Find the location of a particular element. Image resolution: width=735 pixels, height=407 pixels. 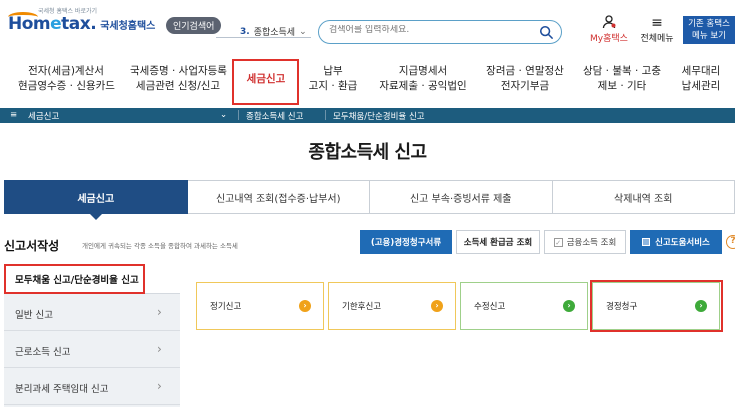

left-menu-item-housing-rental: 분리과세 주택임대 신고 › is located at coordinates (92, 387).